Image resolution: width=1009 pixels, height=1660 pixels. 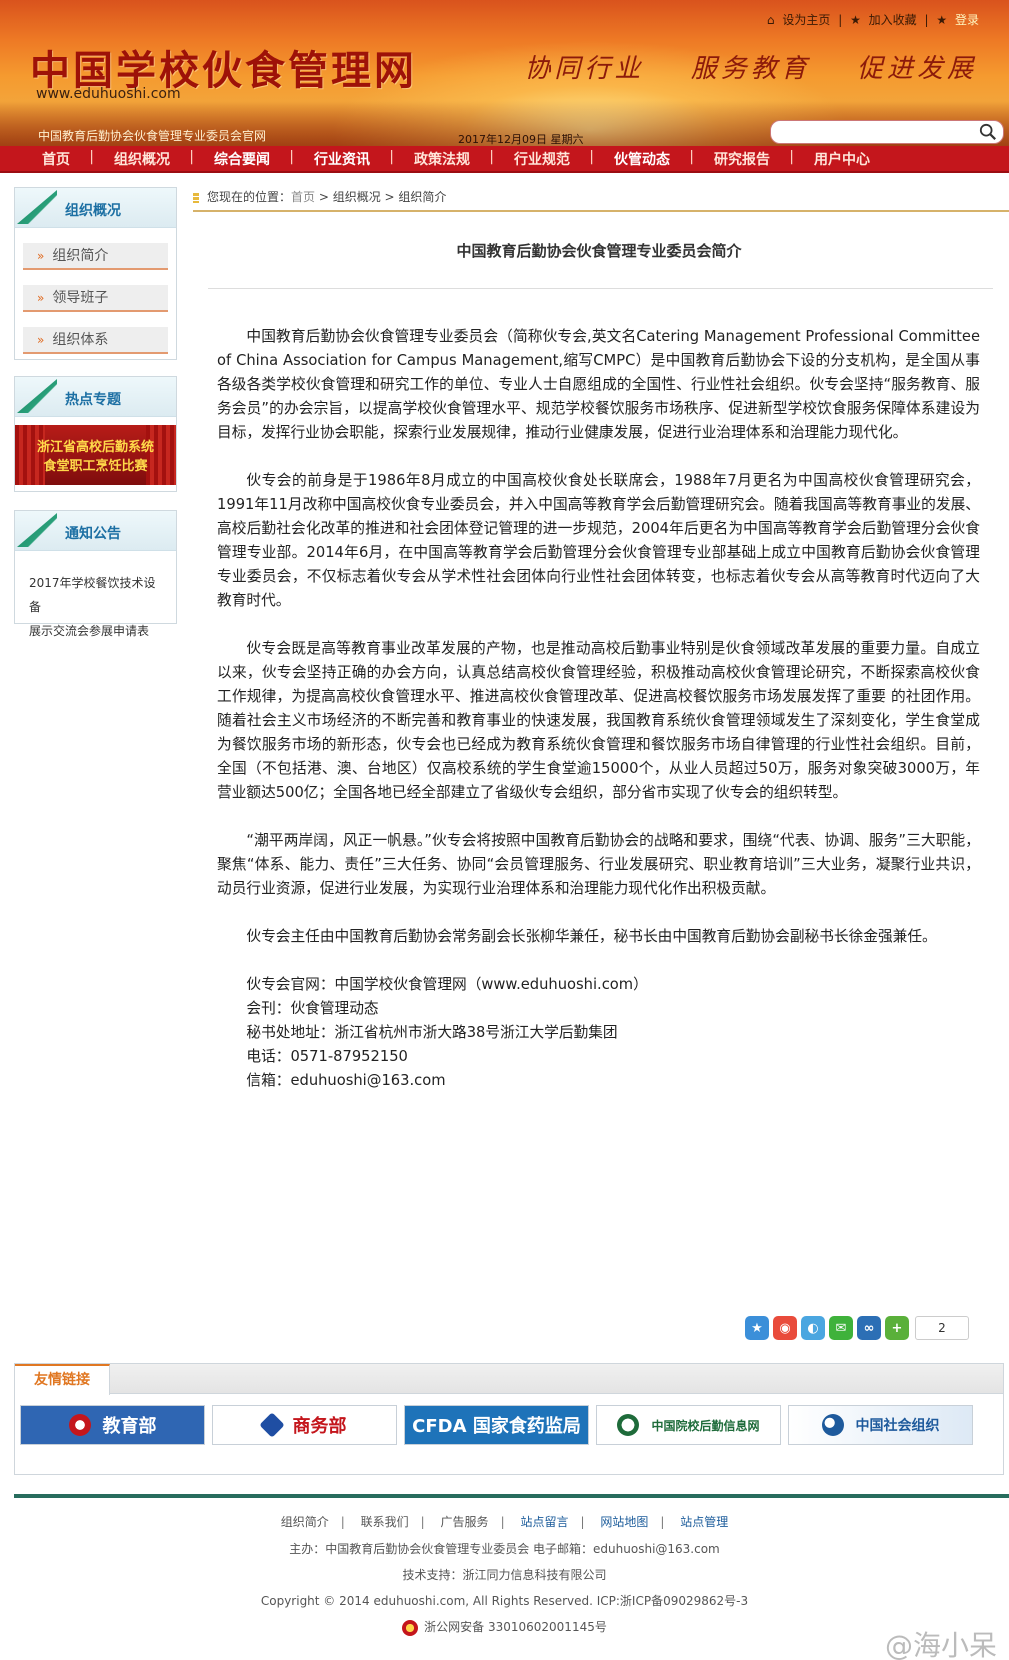 What do you see at coordinates (842, 159) in the screenshot?
I see `nav-item-user-center: 用户中心` at bounding box center [842, 159].